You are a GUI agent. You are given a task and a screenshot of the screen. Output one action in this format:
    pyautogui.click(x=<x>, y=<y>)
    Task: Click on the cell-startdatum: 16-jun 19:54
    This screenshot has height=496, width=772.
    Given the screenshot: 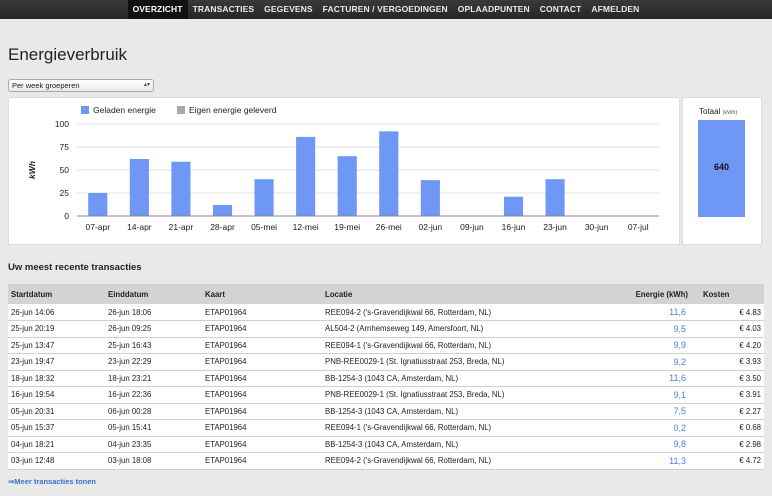 What is the action you would take?
    pyautogui.click(x=56, y=395)
    